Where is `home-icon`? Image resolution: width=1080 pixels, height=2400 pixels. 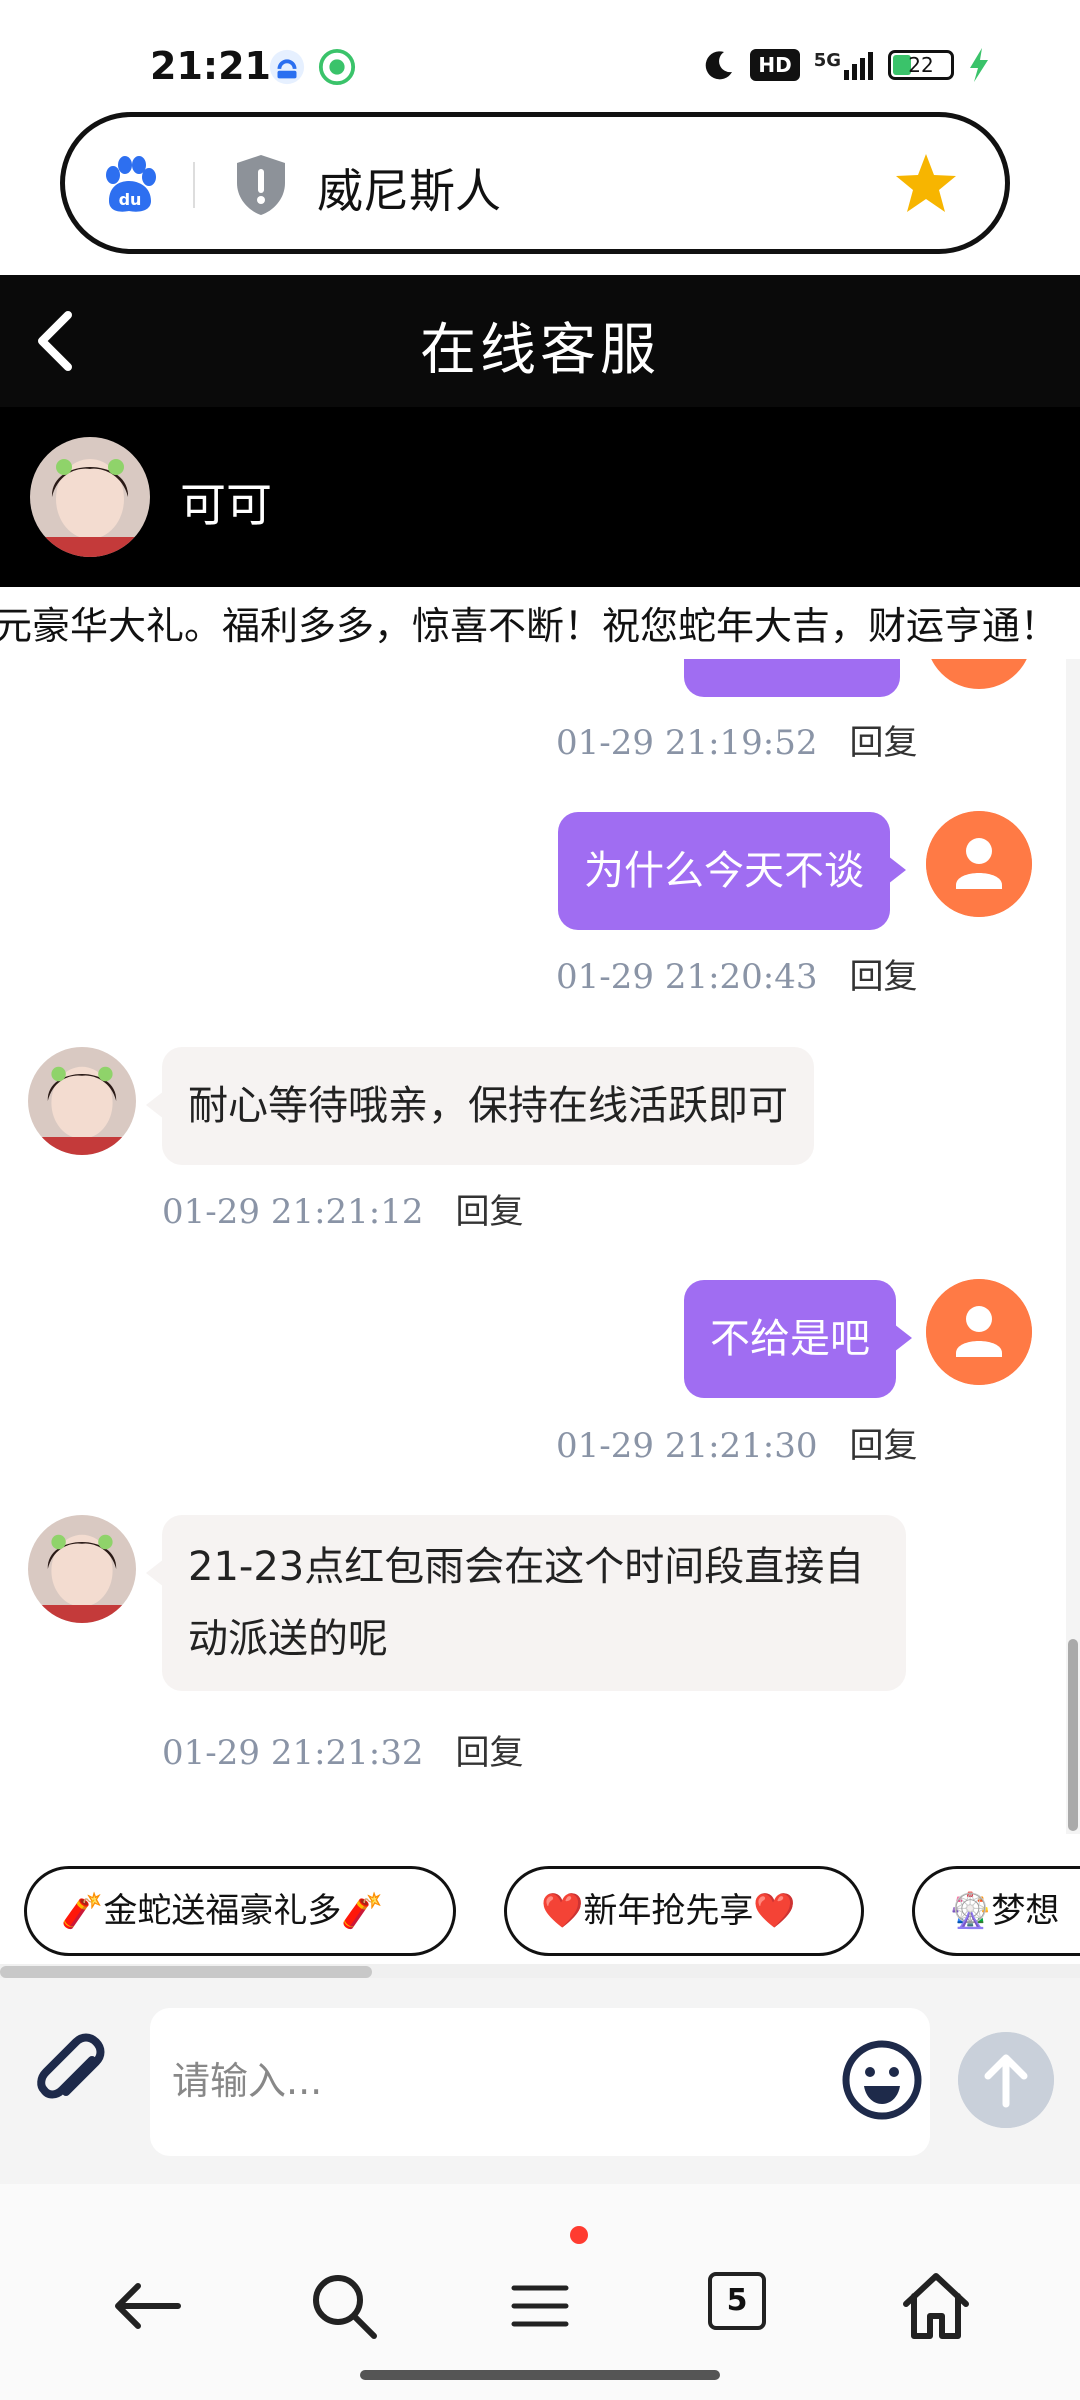
home-icon is located at coordinates (936, 2306).